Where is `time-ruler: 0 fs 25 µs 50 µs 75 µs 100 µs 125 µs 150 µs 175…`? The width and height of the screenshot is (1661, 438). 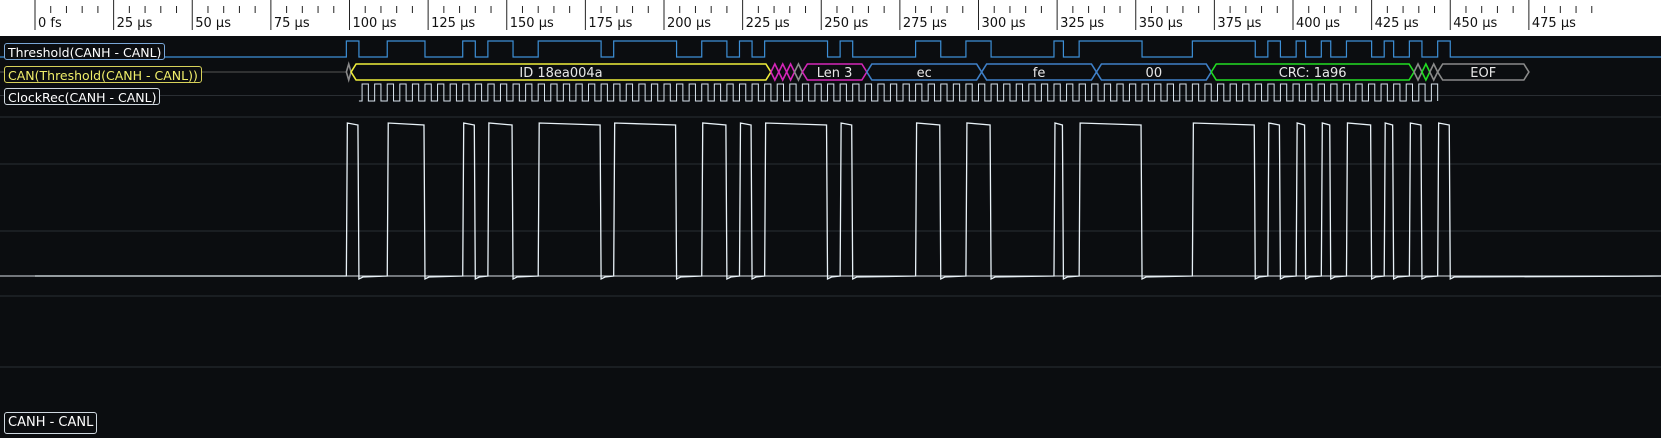 time-ruler: 0 fs 25 µs 50 µs 75 µs 100 µs 125 µs 150 µs 175… is located at coordinates (830, 18).